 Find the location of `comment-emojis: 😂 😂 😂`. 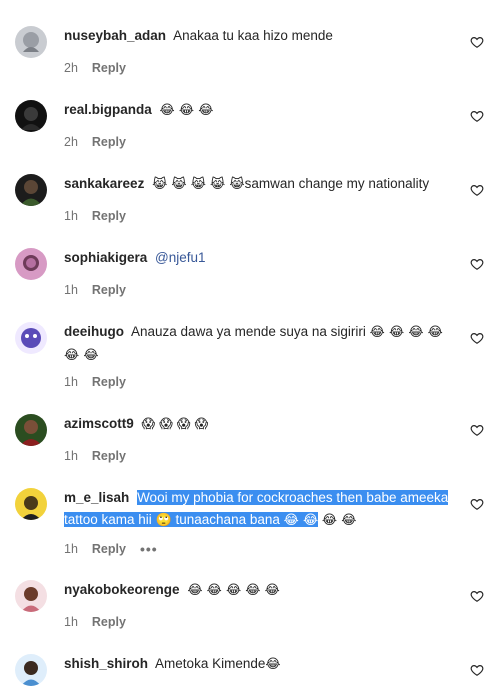

comment-emojis: 😂 😂 😂 is located at coordinates (186, 110).